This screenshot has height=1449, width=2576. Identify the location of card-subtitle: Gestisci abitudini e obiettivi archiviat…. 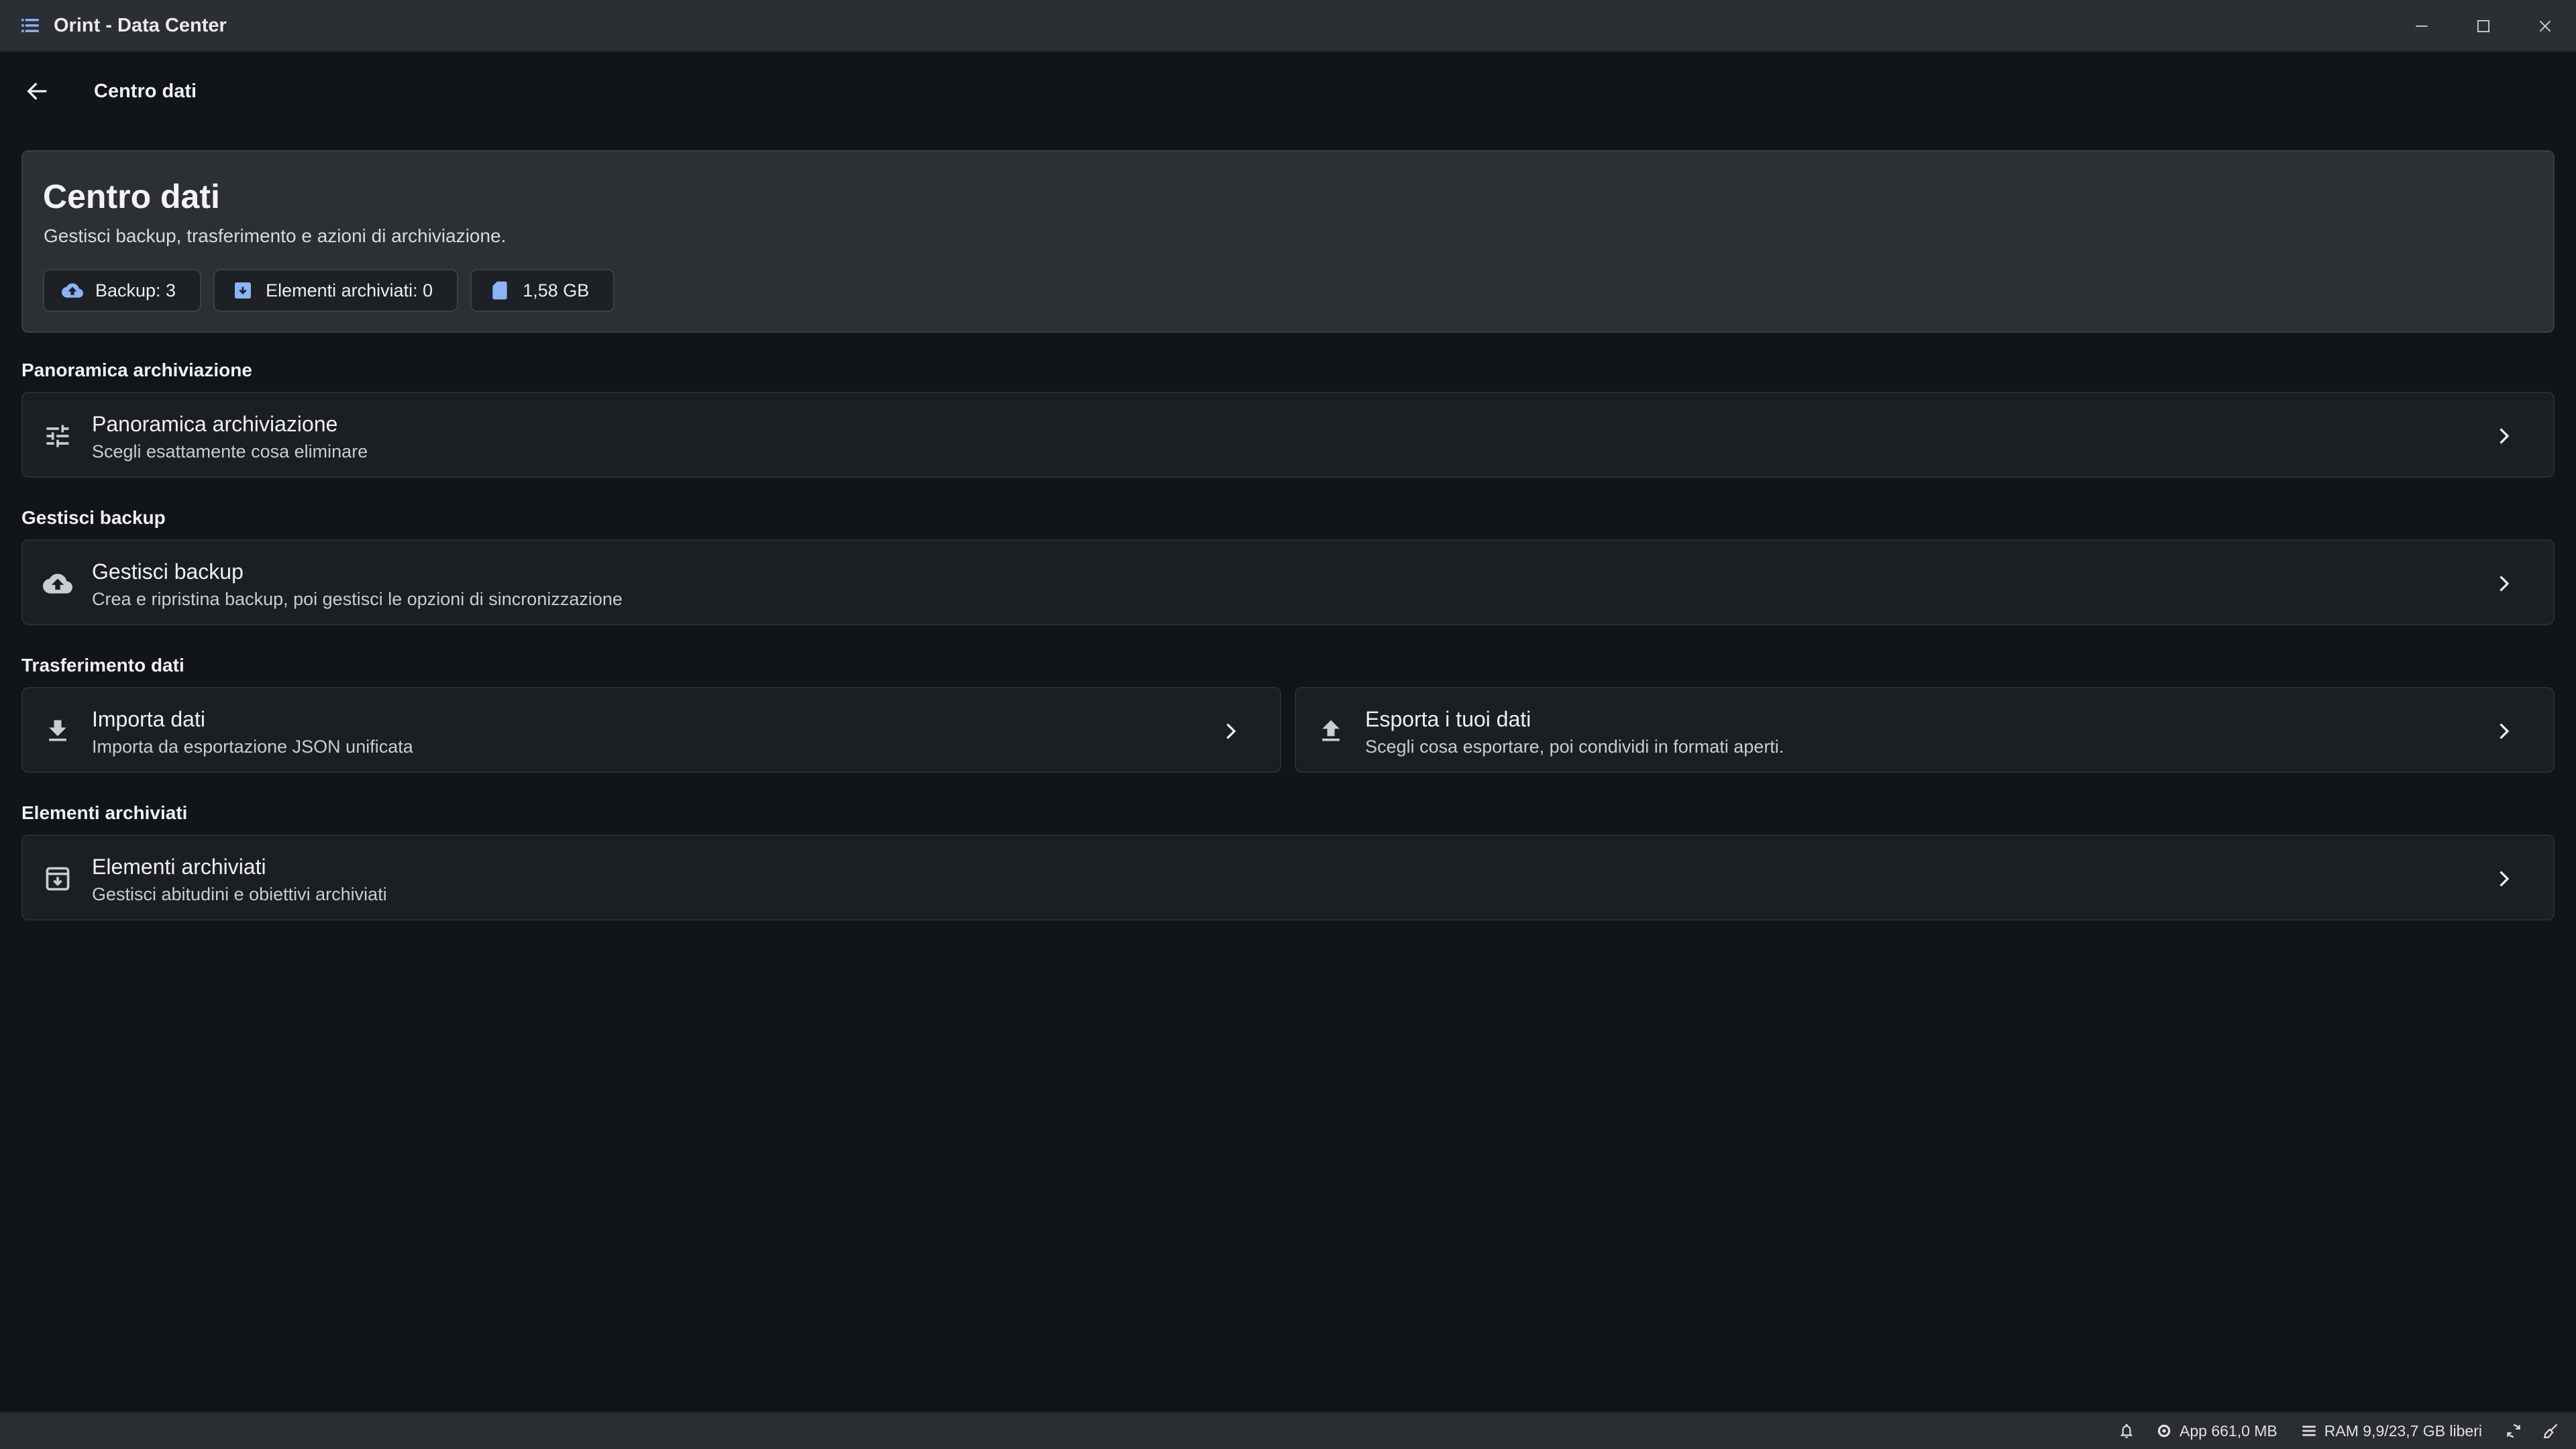
(239, 894).